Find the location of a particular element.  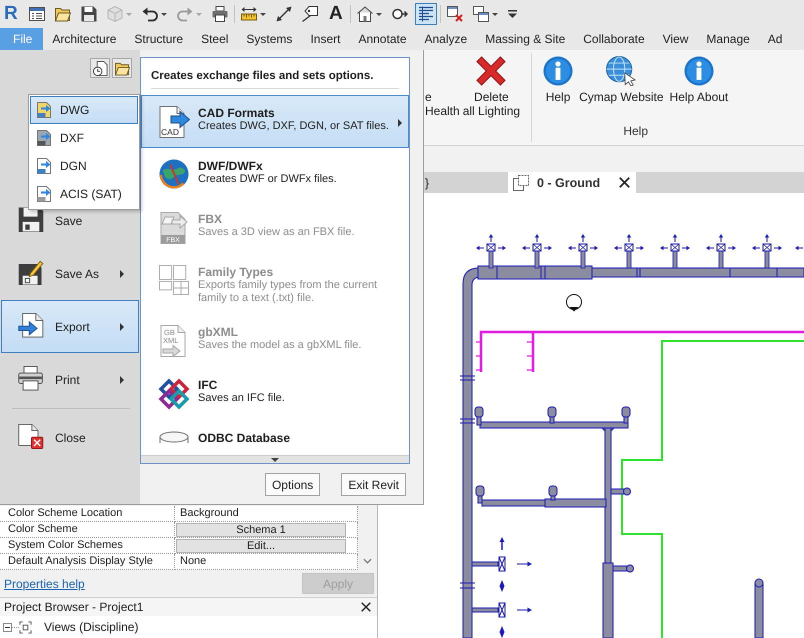

property-value: None is located at coordinates (266, 562).